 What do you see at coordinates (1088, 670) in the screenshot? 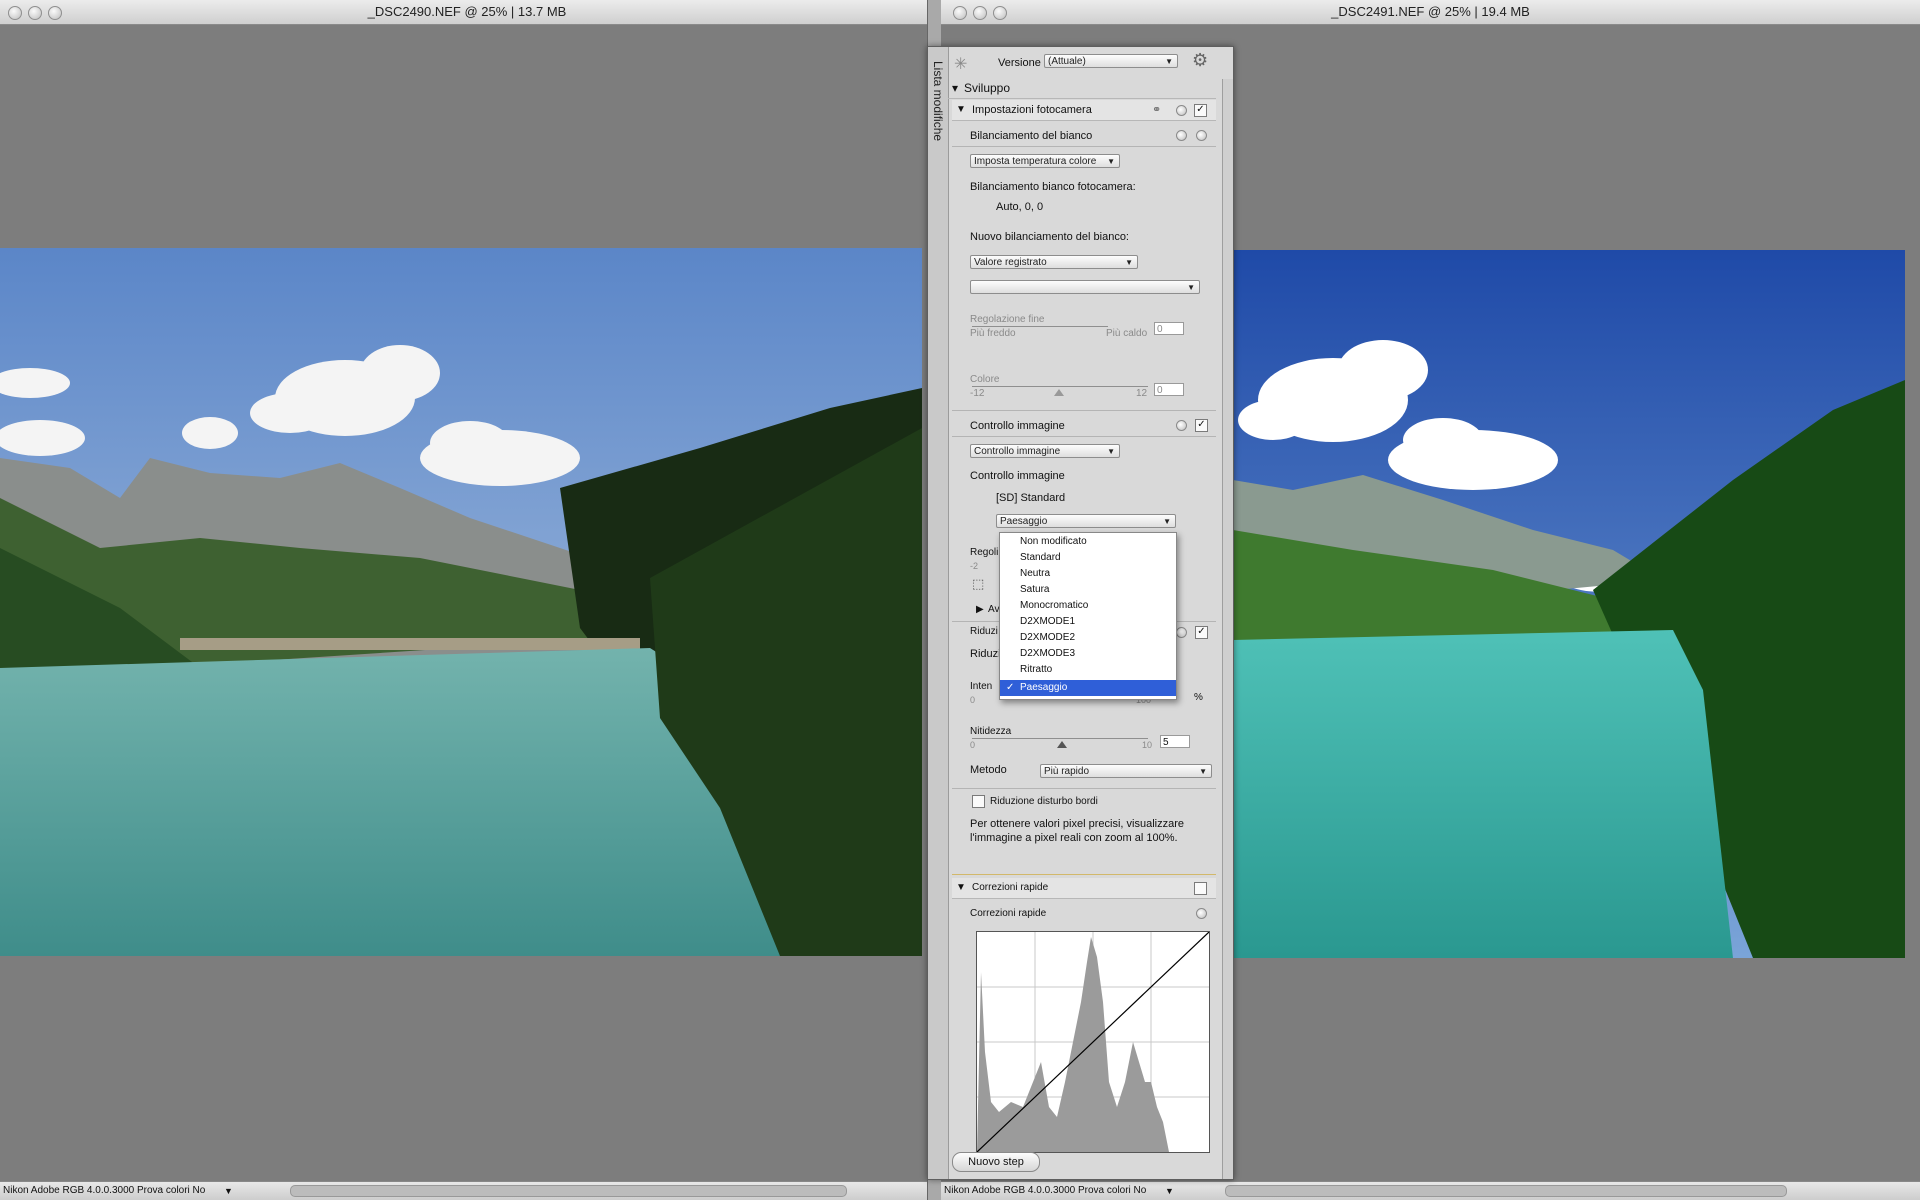
I see `menu-item-ritratto: Ritratto` at bounding box center [1088, 670].